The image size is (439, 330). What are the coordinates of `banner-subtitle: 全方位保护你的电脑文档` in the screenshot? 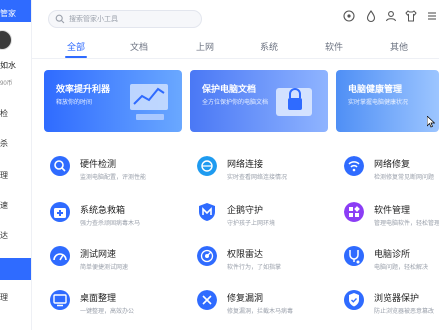 It's located at (235, 103).